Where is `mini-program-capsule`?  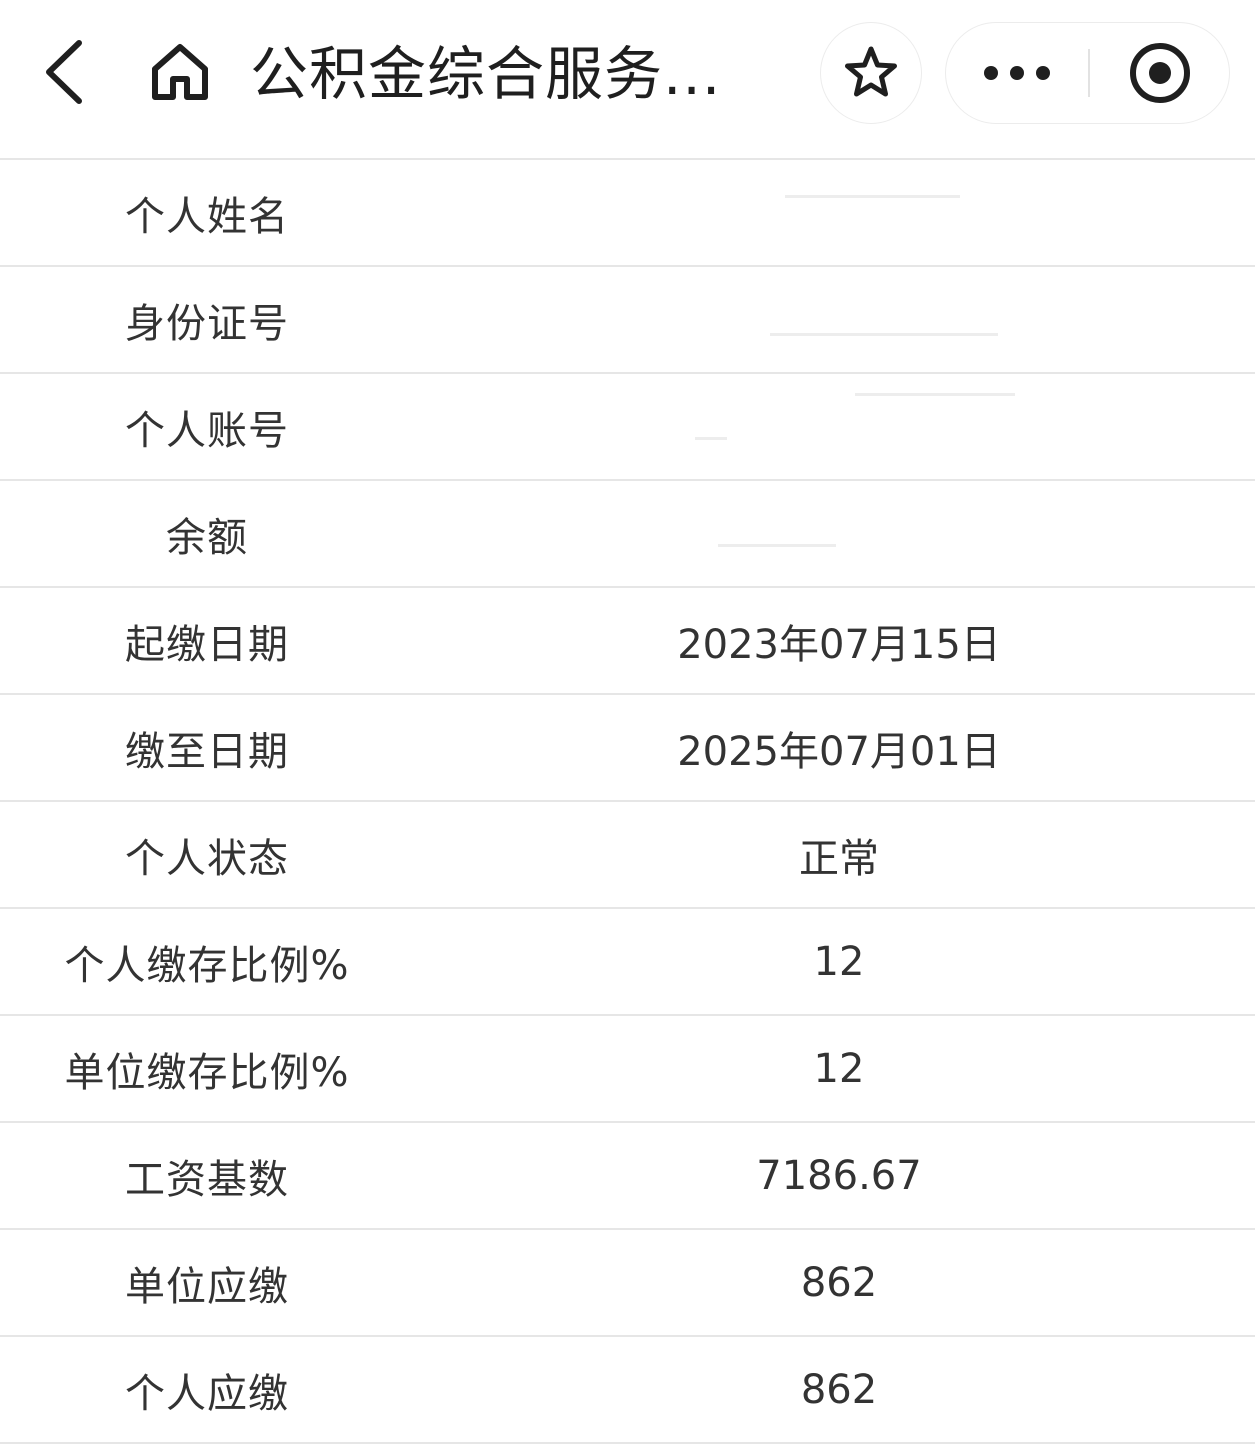
mini-program-capsule is located at coordinates (1087, 73).